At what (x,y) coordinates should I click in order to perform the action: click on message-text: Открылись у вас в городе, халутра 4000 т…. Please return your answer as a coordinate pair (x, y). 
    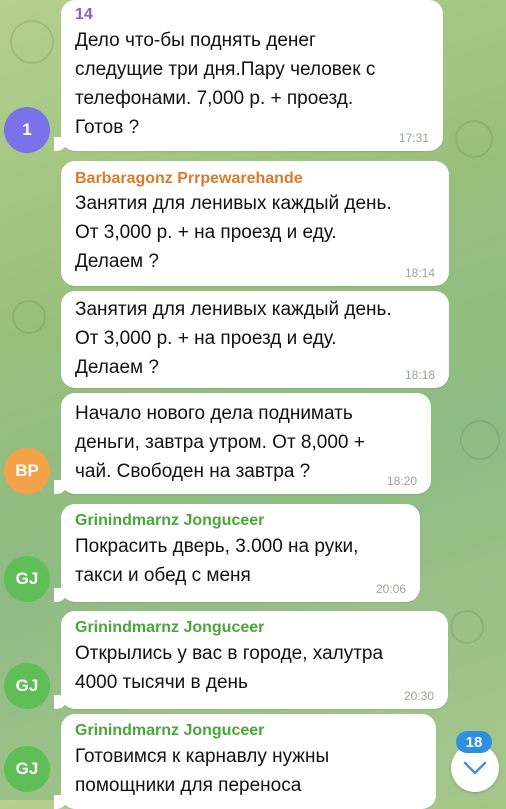
    Looking at the image, I should click on (229, 668).